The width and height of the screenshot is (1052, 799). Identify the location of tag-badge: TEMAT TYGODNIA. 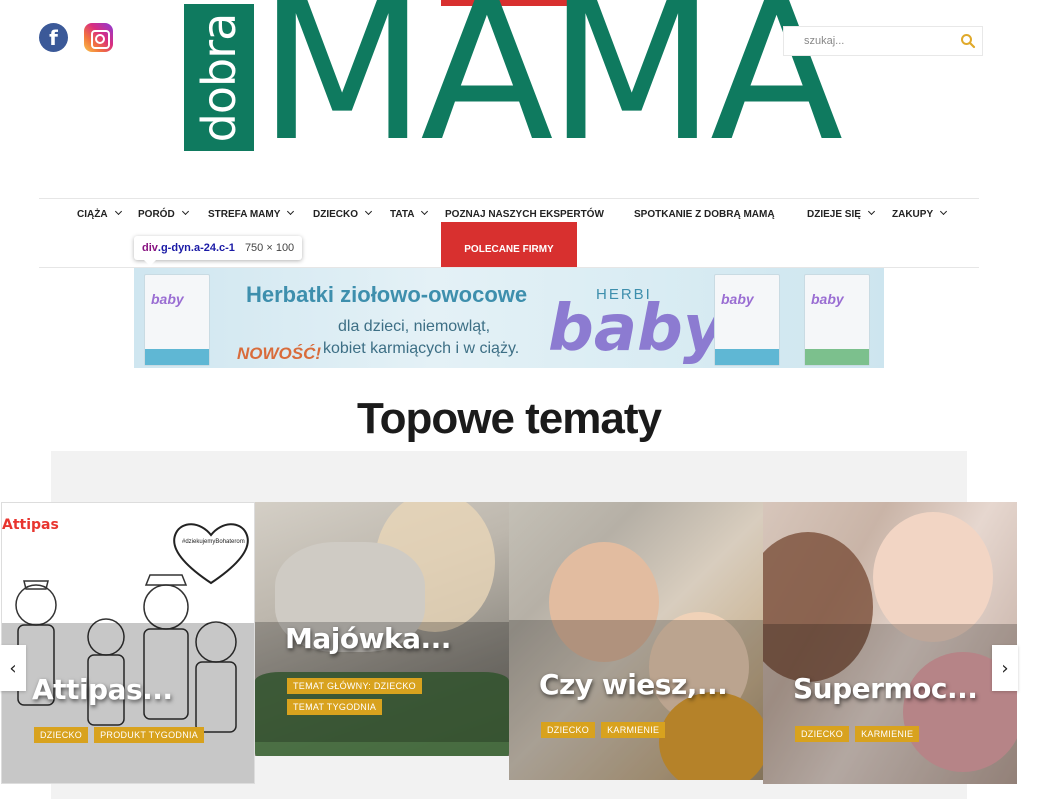
(335, 707).